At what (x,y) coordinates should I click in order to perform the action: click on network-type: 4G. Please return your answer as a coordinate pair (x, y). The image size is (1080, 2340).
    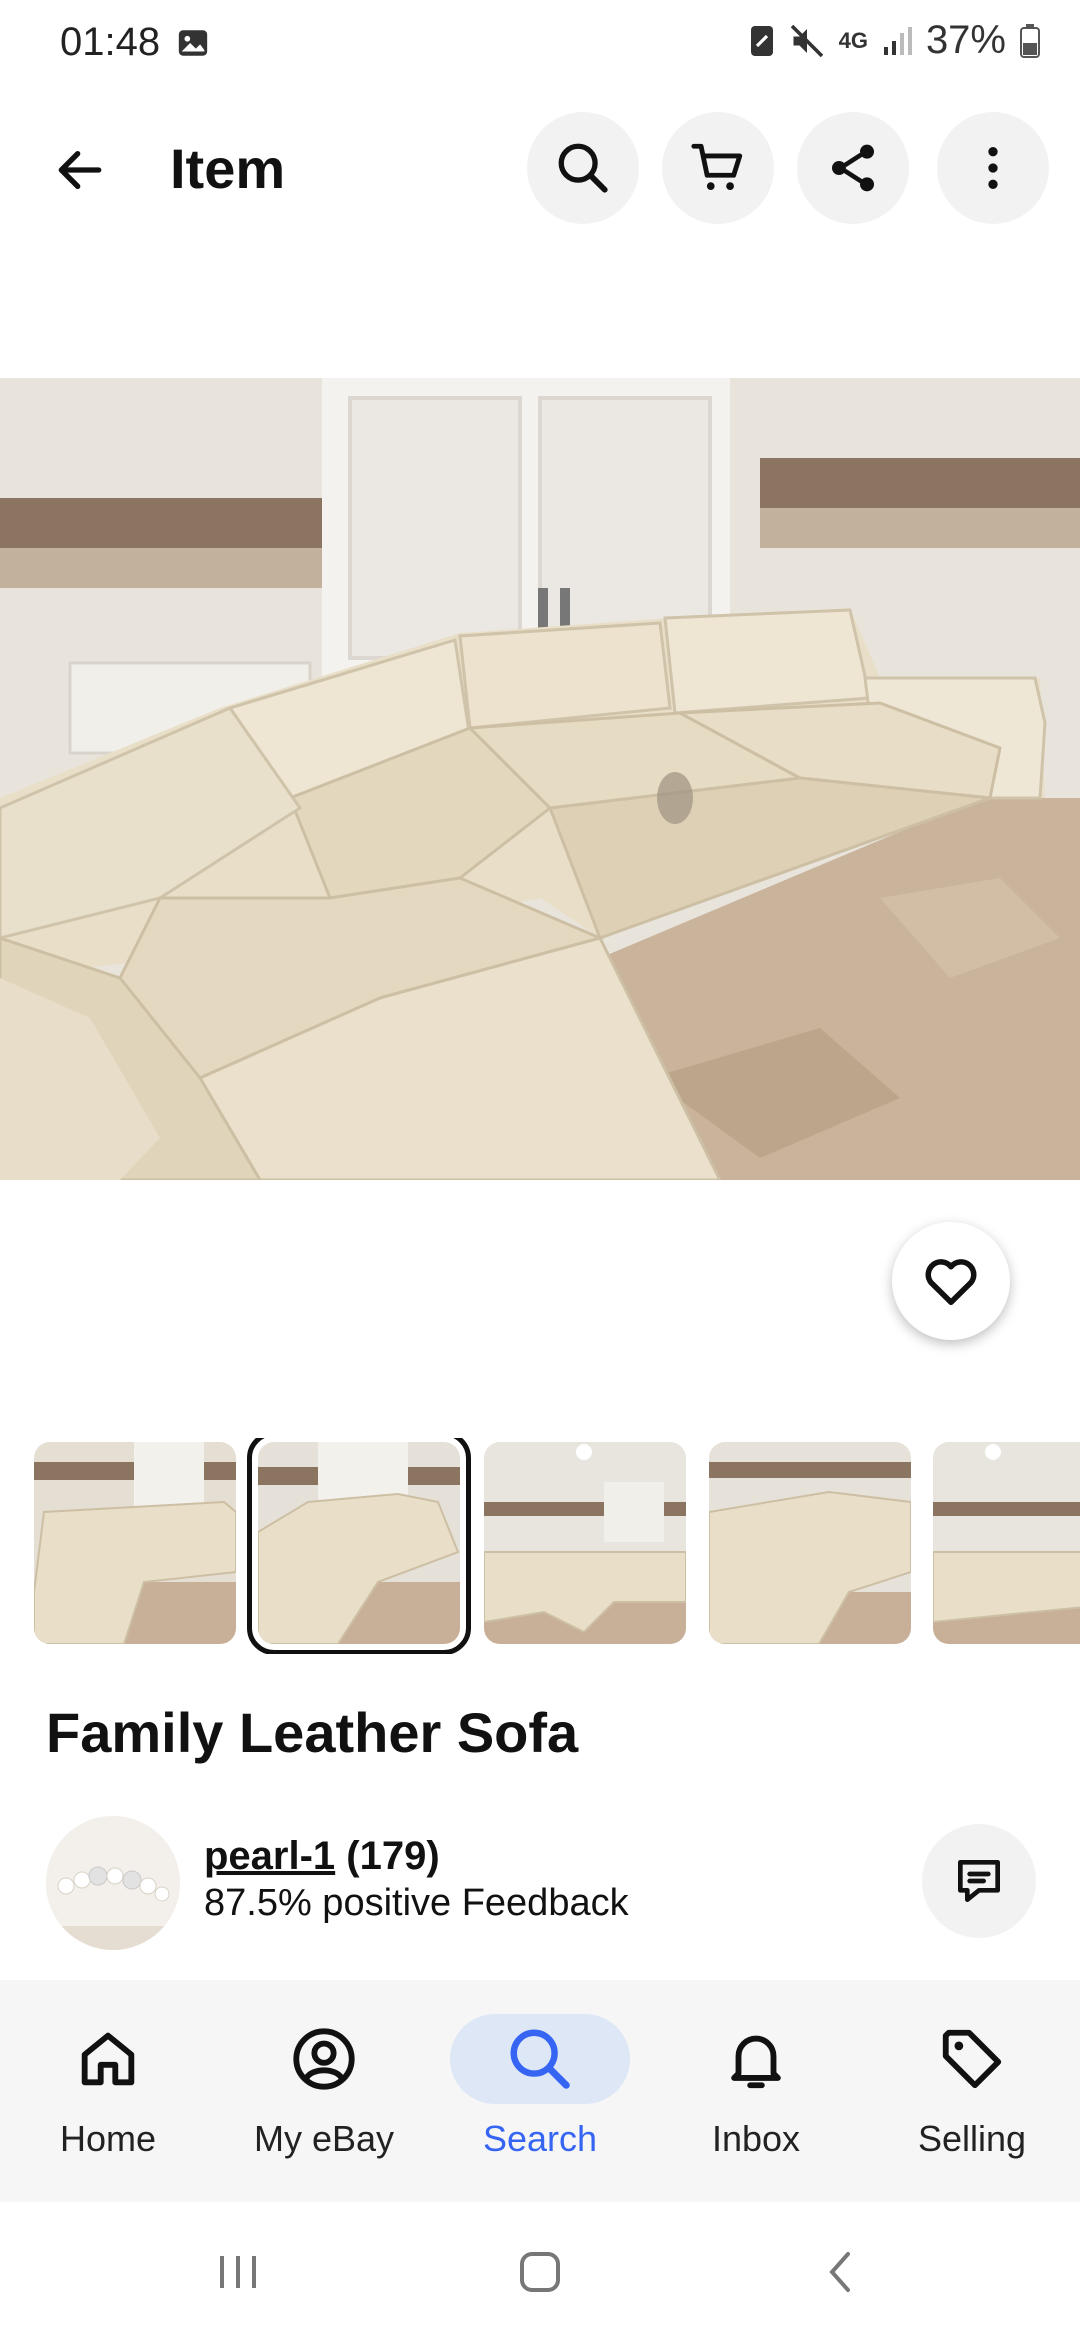
    Looking at the image, I should click on (853, 40).